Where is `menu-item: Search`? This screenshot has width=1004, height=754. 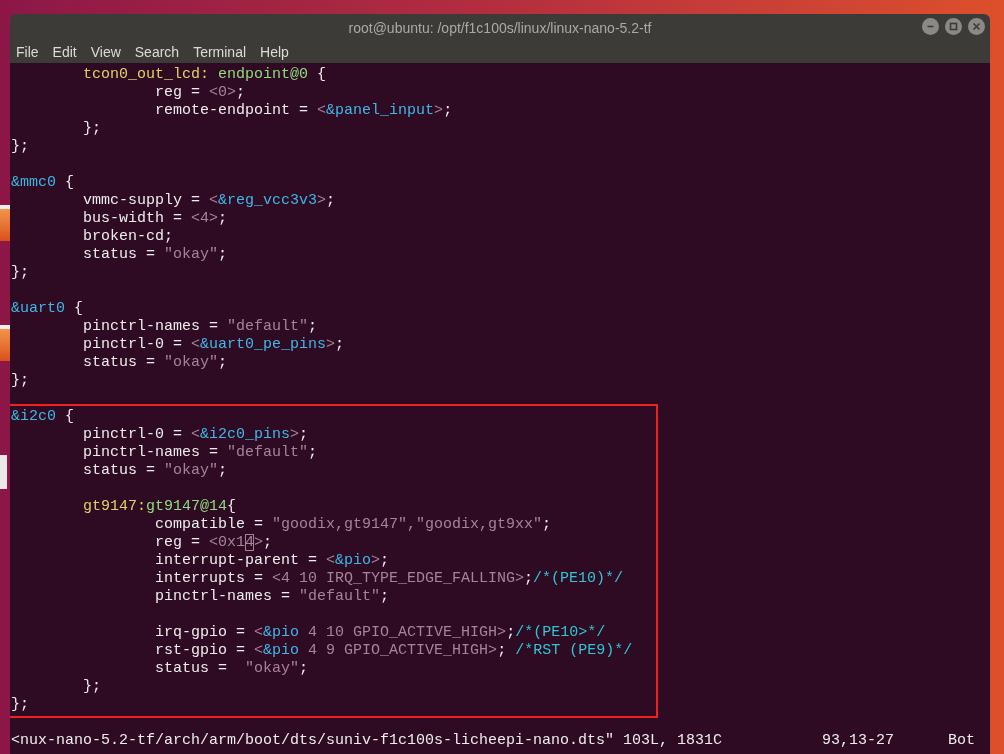 menu-item: Search is located at coordinates (157, 52).